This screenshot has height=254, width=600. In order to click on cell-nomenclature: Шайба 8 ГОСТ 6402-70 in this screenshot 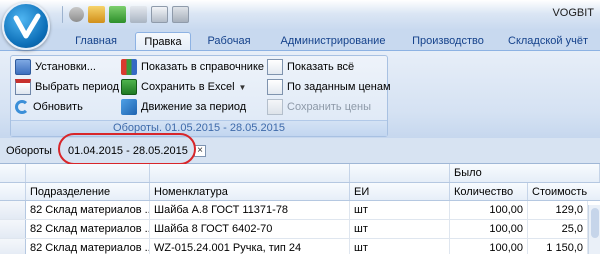, I will do `click(250, 229)`.